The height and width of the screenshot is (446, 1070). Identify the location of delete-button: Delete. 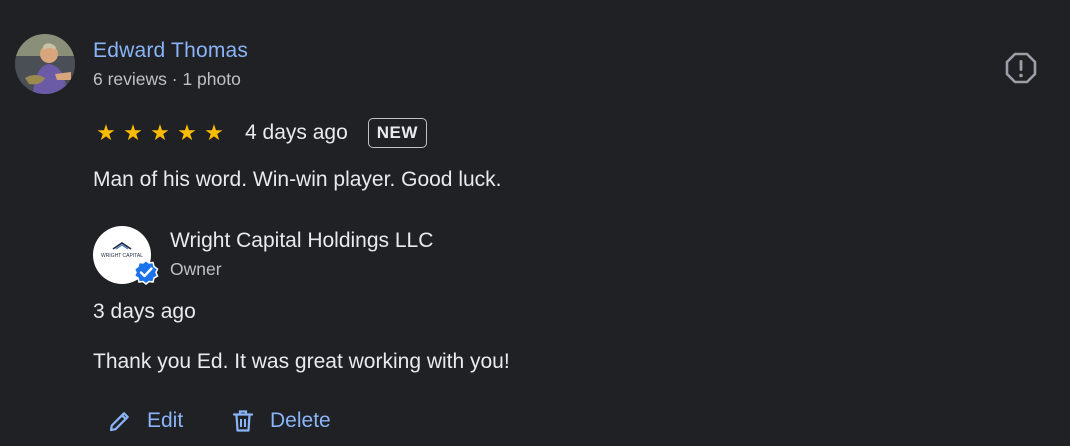
(280, 421).